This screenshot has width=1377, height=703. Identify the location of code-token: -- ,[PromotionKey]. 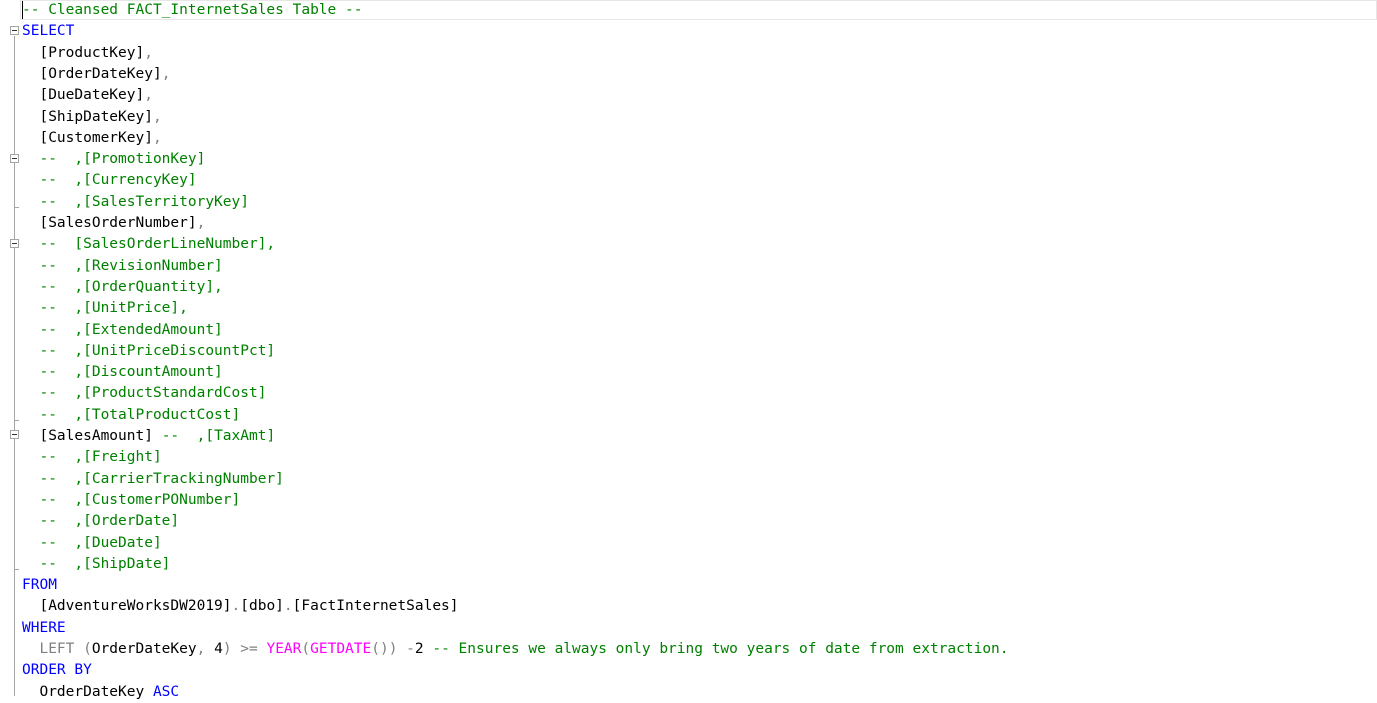
(114, 159).